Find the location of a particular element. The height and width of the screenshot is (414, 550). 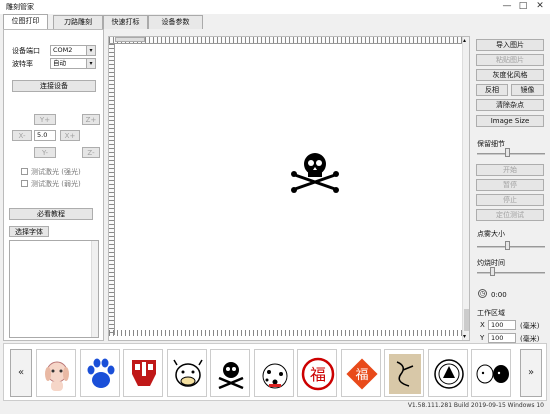

left-ruler is located at coordinates (112, 189).